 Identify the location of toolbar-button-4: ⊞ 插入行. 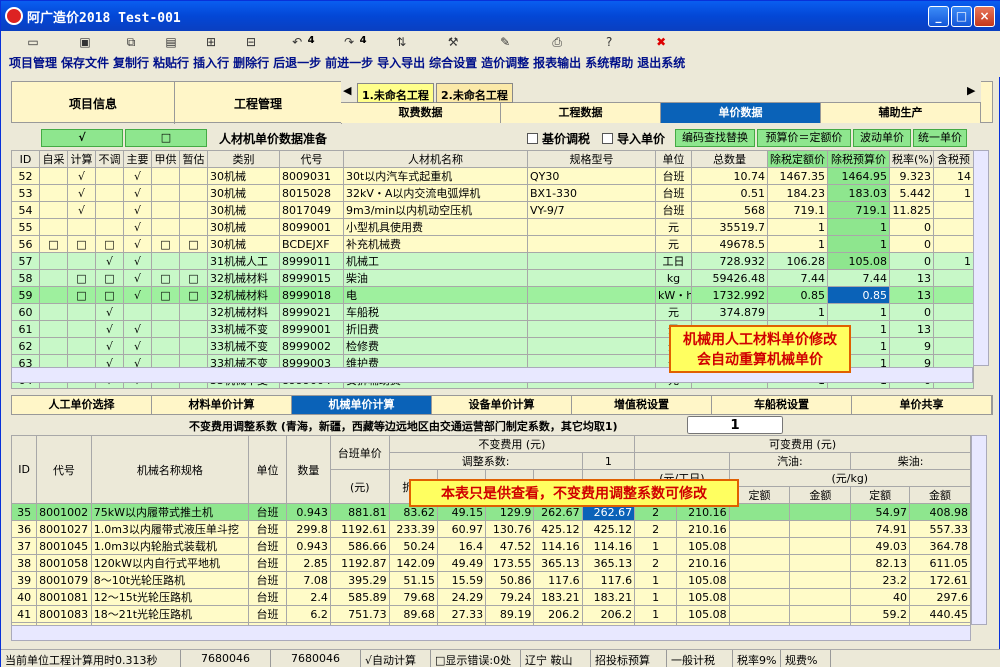
(211, 54).